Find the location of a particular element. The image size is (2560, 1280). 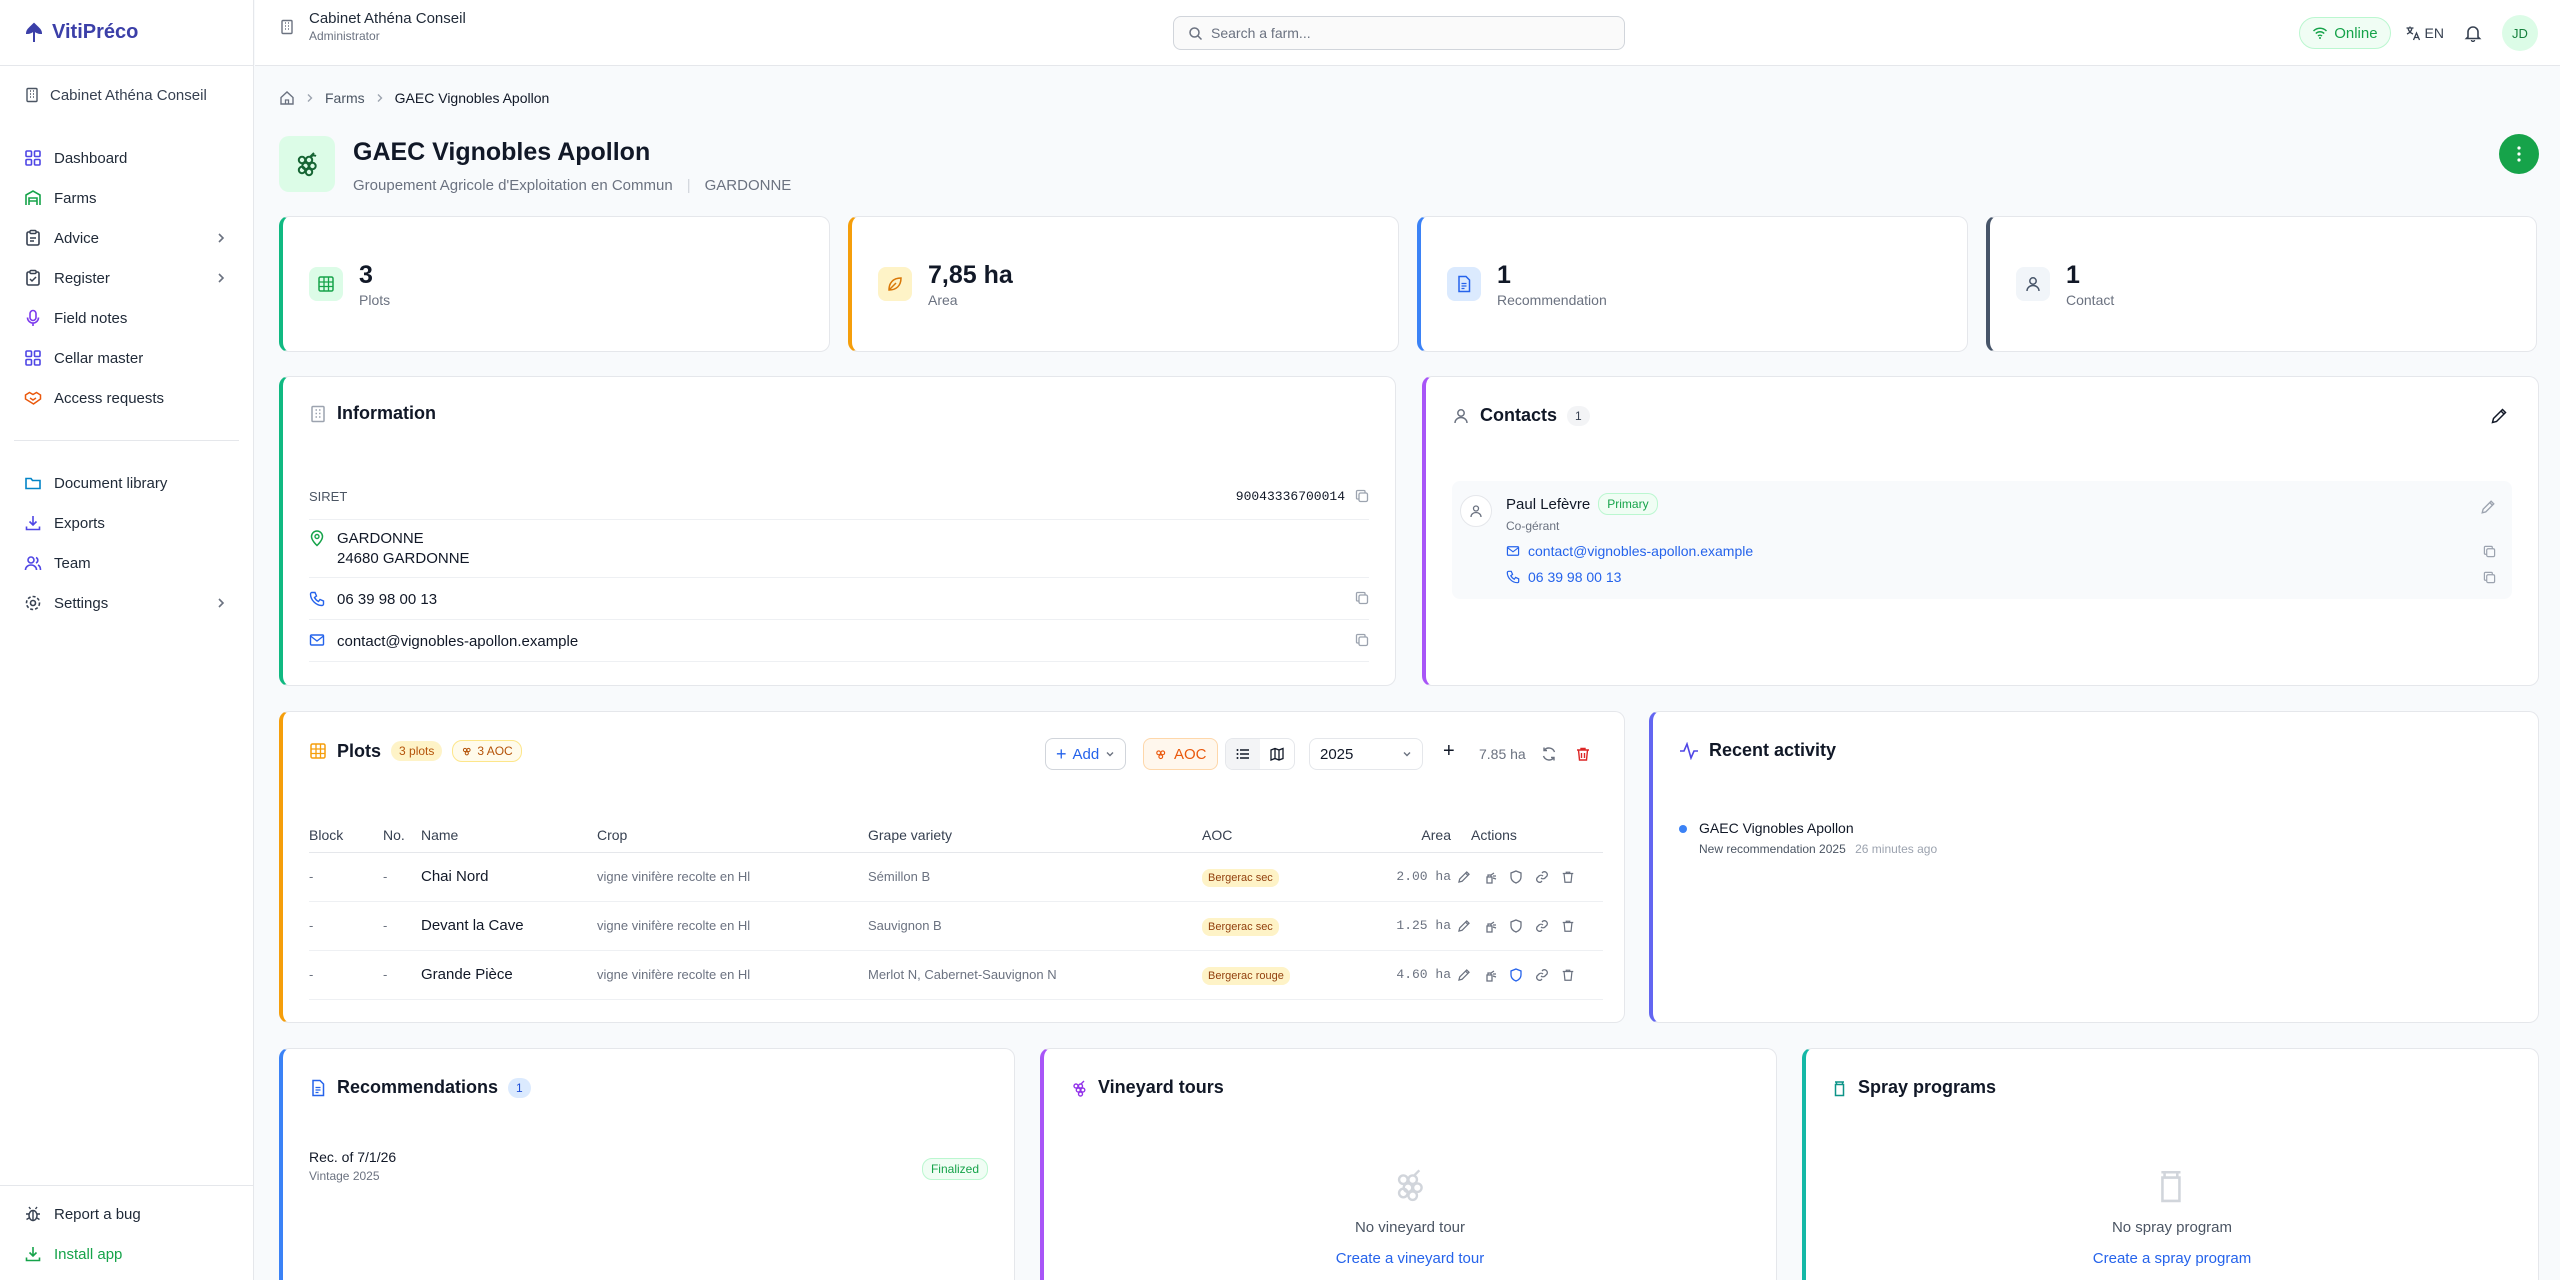

column-header: Actions is located at coordinates (1527, 835).